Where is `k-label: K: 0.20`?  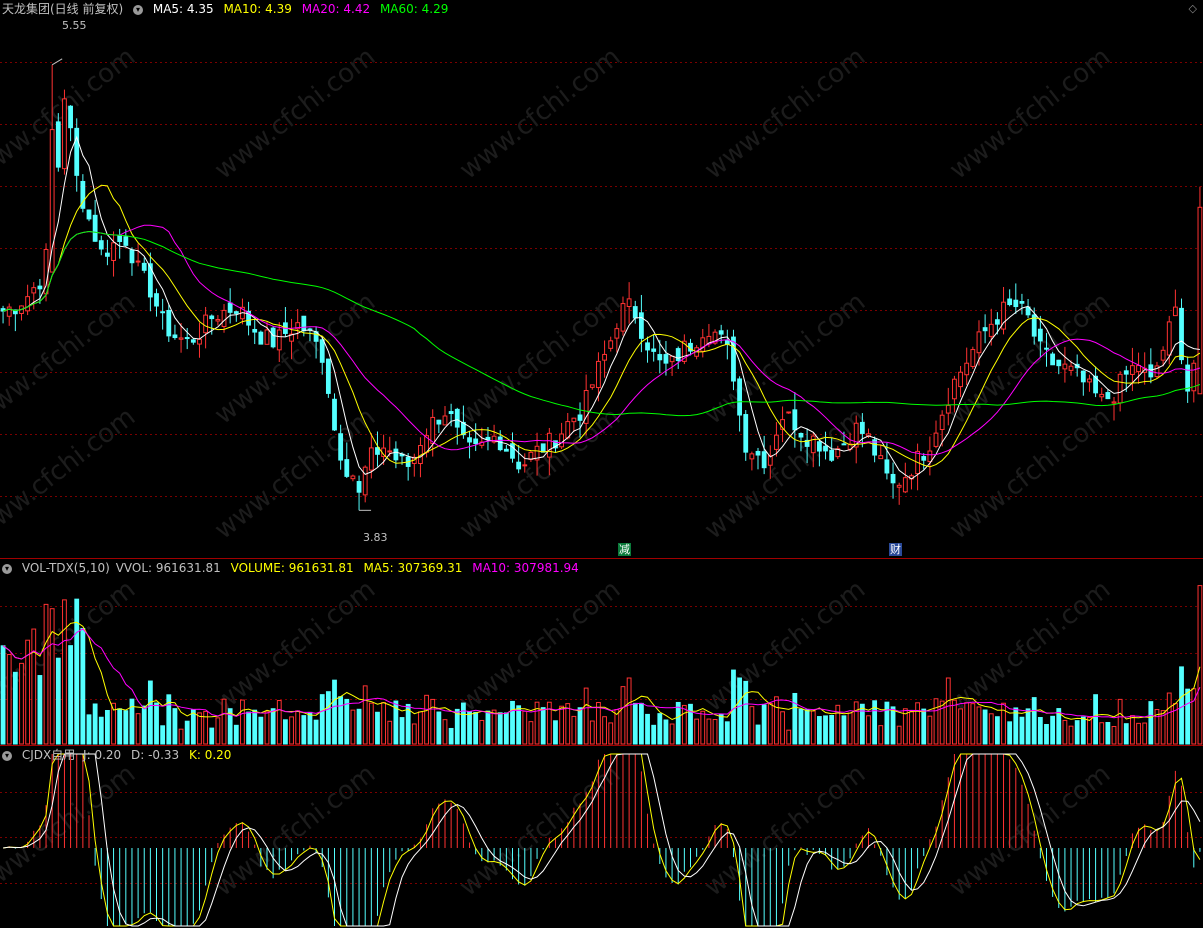
k-label: K: 0.20 is located at coordinates (210, 755).